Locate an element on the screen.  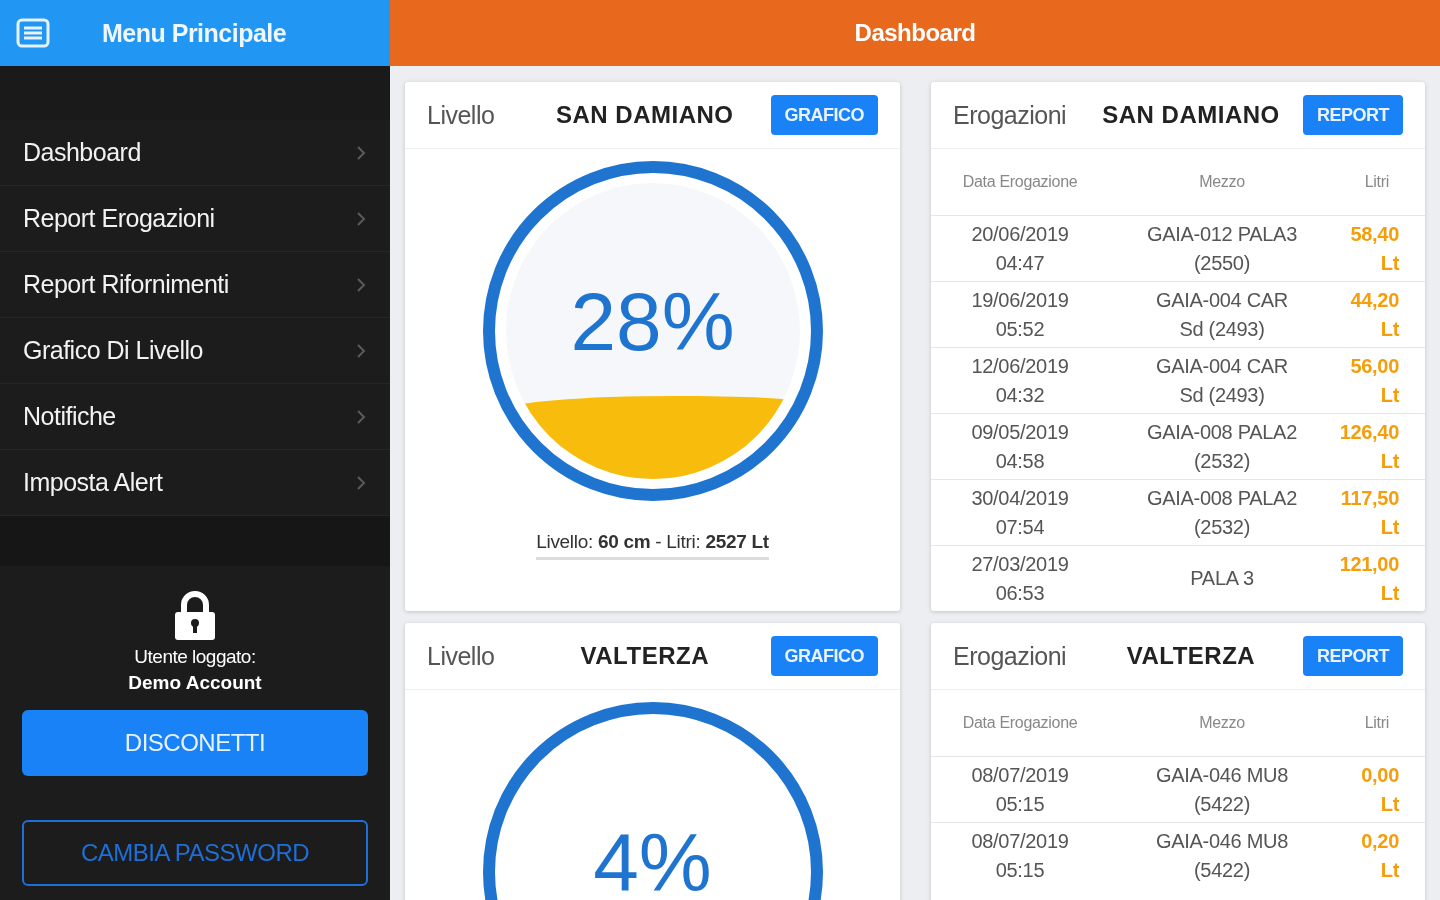
level-caption: Livello: 60 cm - Litri: 2527 Lt is located at coordinates (652, 541).